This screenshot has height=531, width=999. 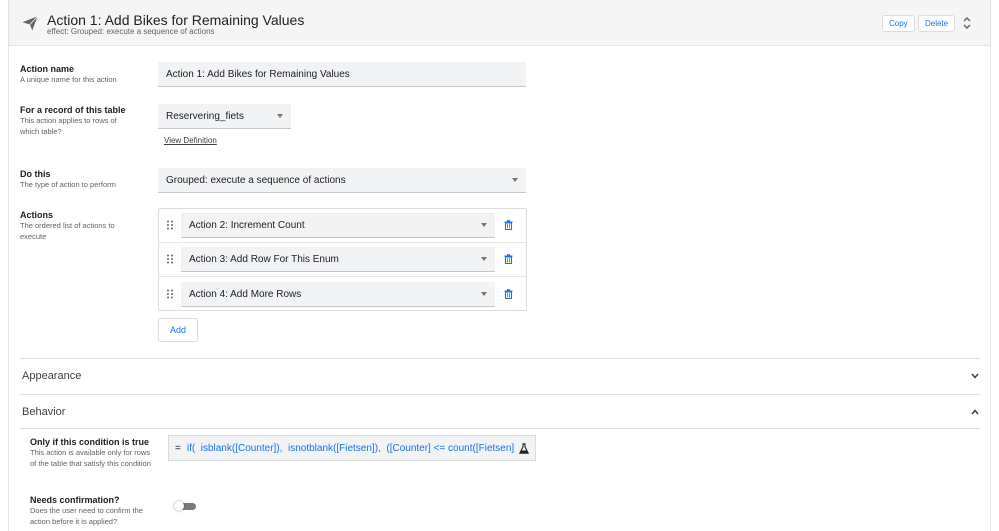 What do you see at coordinates (37, 215) in the screenshot?
I see `actions-label: Actions` at bounding box center [37, 215].